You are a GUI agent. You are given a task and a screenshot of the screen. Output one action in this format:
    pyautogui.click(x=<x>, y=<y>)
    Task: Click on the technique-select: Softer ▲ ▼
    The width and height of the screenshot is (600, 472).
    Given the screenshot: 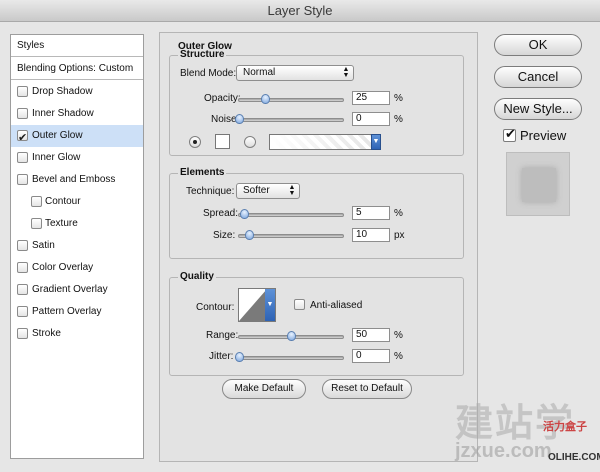 What is the action you would take?
    pyautogui.click(x=268, y=191)
    